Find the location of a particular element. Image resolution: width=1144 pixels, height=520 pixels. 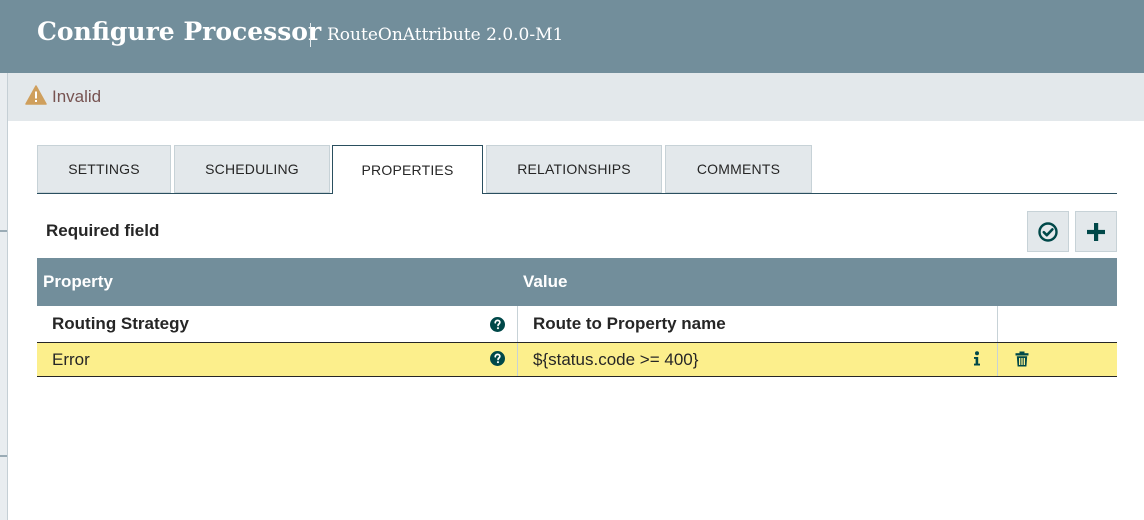

validation-status-bar: Invalid is located at coordinates (576, 97).